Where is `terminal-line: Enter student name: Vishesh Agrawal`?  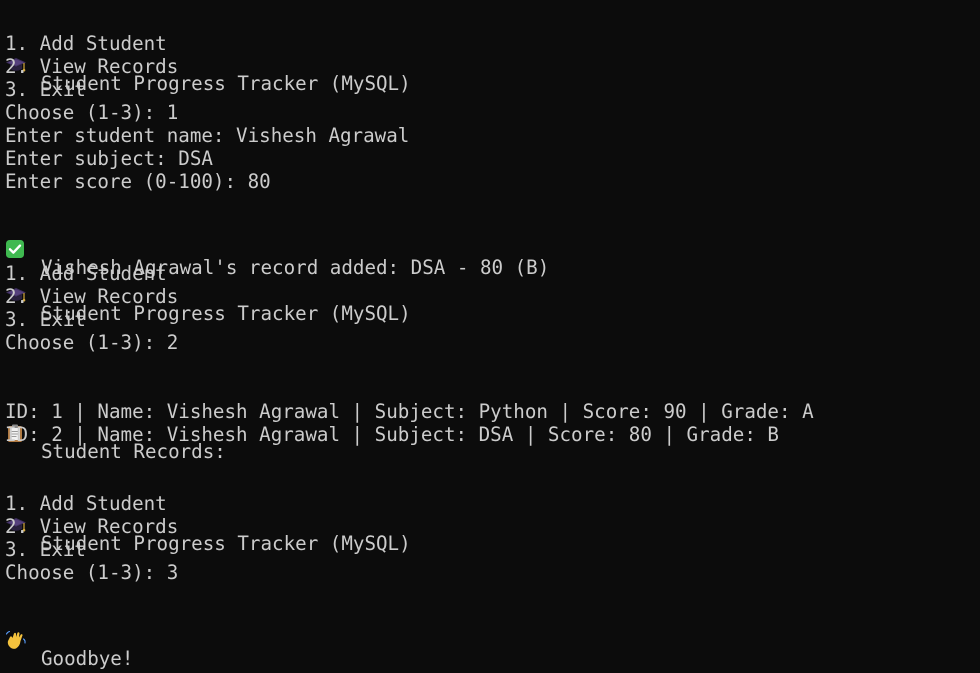
terminal-line: Enter student name: Vishesh Agrawal is located at coordinates (492, 135).